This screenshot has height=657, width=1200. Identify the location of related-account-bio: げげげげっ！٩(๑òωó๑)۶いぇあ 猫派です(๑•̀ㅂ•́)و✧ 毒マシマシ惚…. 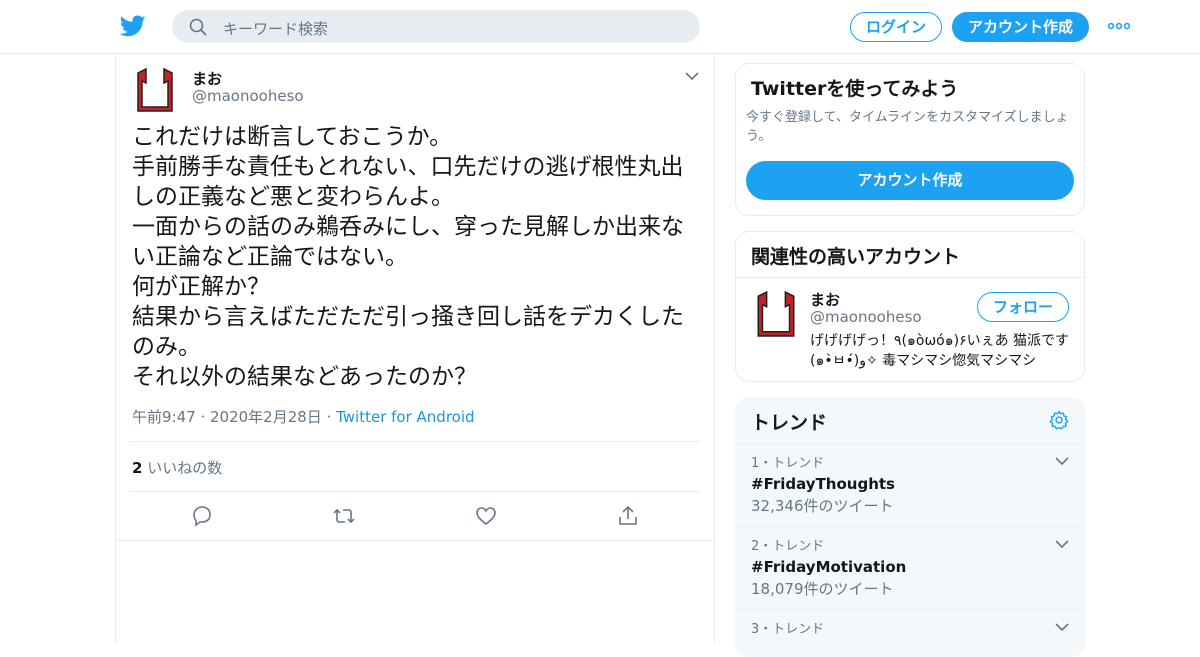
(940, 351).